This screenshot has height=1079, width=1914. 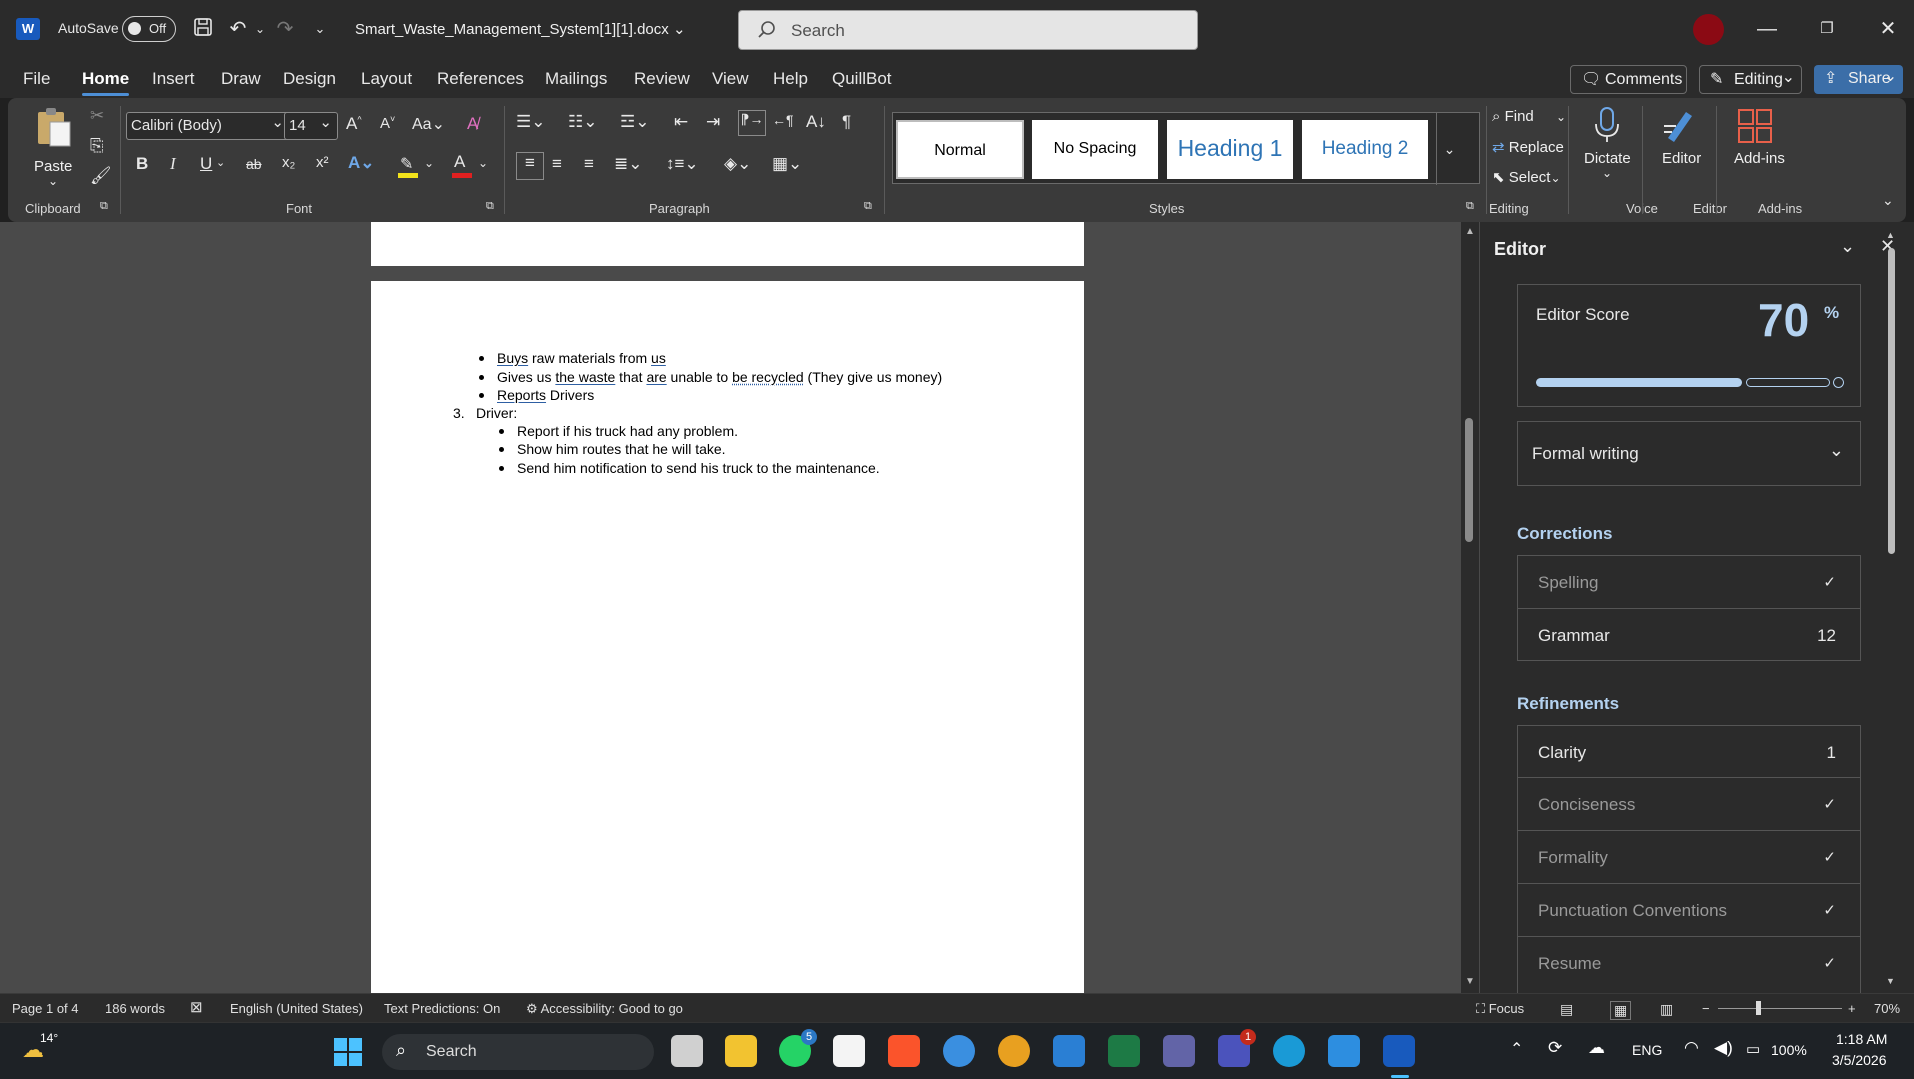 I want to click on document-scrollbar: ▲ ▼, so click(x=1470, y=607).